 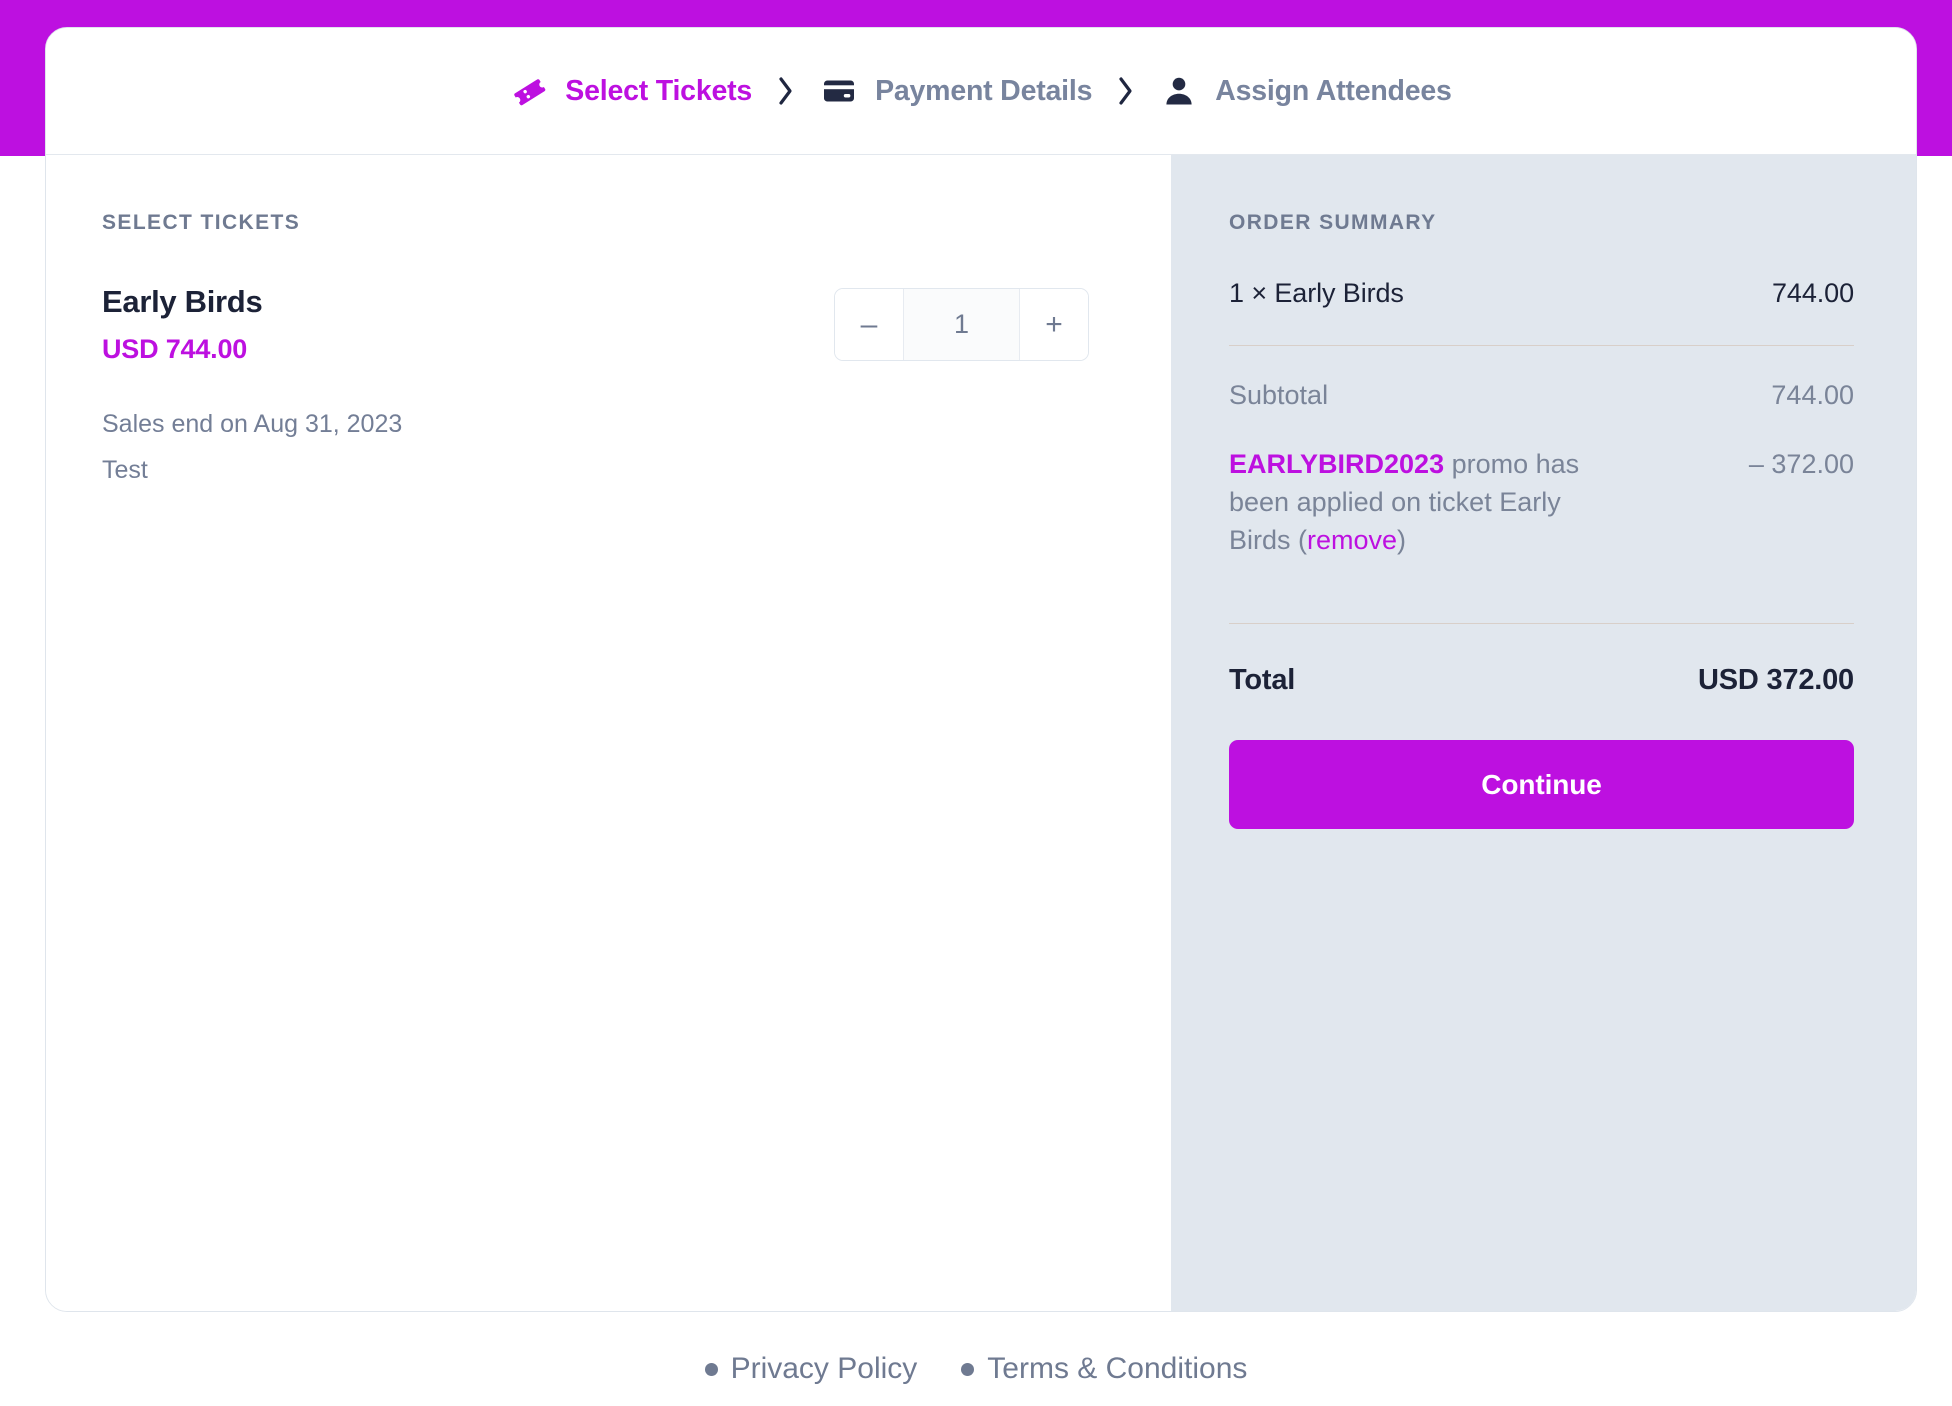 What do you see at coordinates (1337, 464) in the screenshot?
I see `promo-code: EARLYBIRD2023` at bounding box center [1337, 464].